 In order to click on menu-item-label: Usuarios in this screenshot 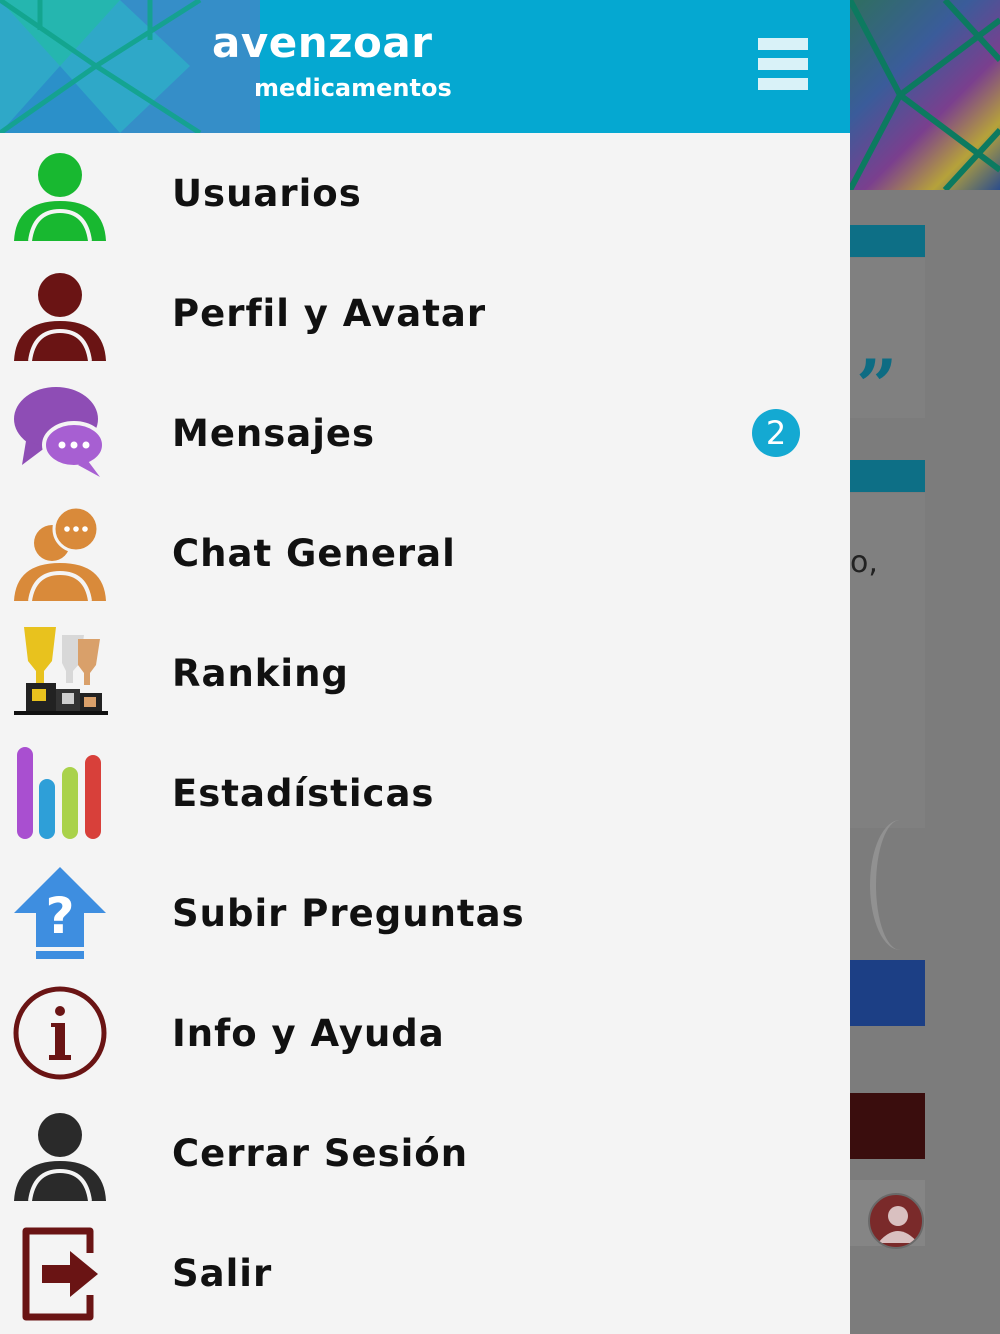, I will do `click(267, 193)`.